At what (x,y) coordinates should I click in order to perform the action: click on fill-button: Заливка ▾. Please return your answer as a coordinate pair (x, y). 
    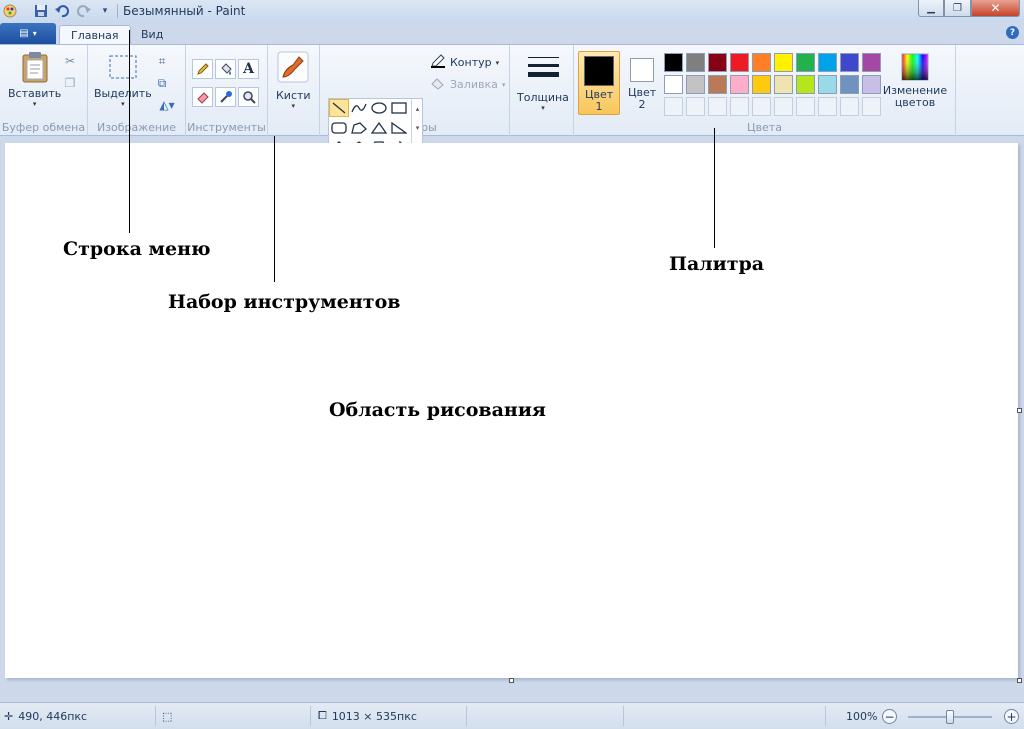
    Looking at the image, I should click on (467, 84).